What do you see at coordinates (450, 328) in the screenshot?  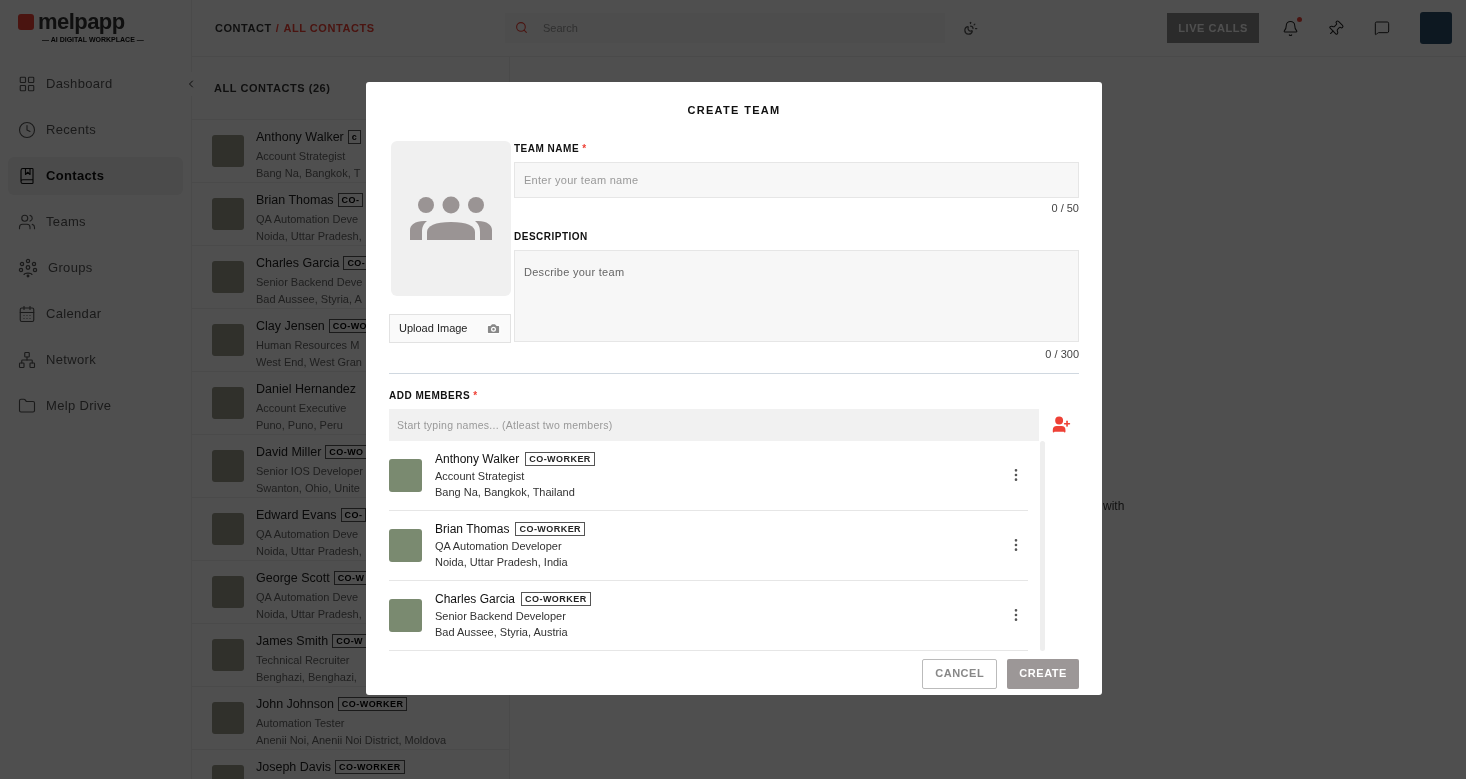 I see `upload-image-button: Upload Image` at bounding box center [450, 328].